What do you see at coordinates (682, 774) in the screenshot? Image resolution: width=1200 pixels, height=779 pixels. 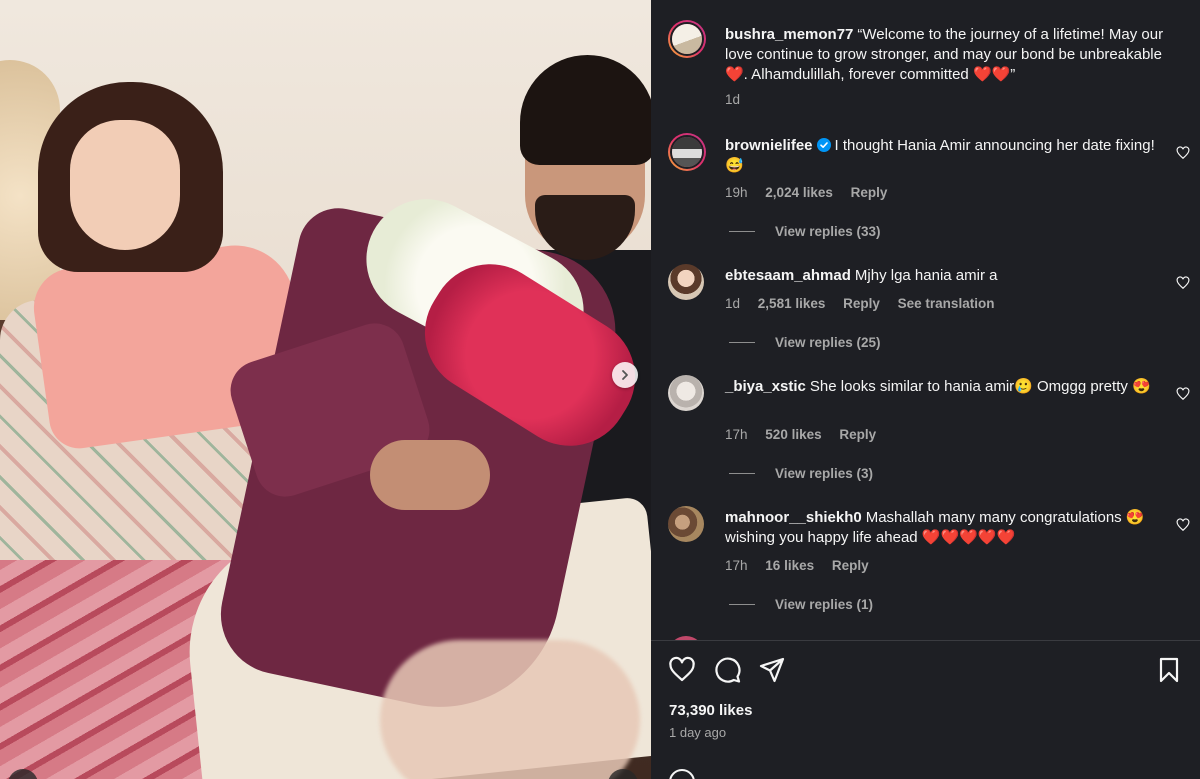 I see `emoji-picker-icon` at bounding box center [682, 774].